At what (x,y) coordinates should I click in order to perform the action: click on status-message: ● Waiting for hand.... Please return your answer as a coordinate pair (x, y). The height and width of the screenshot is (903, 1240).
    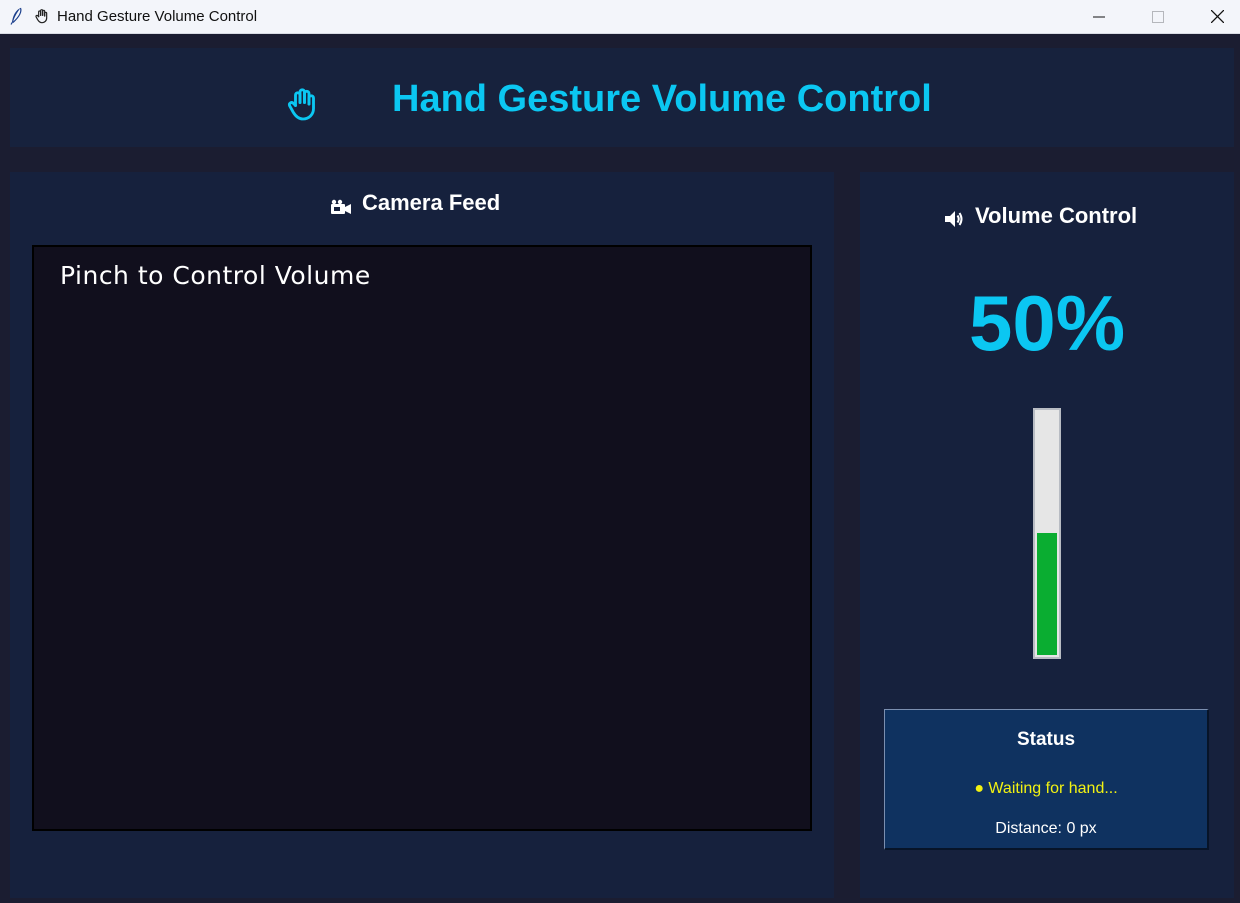
    Looking at the image, I should click on (1046, 788).